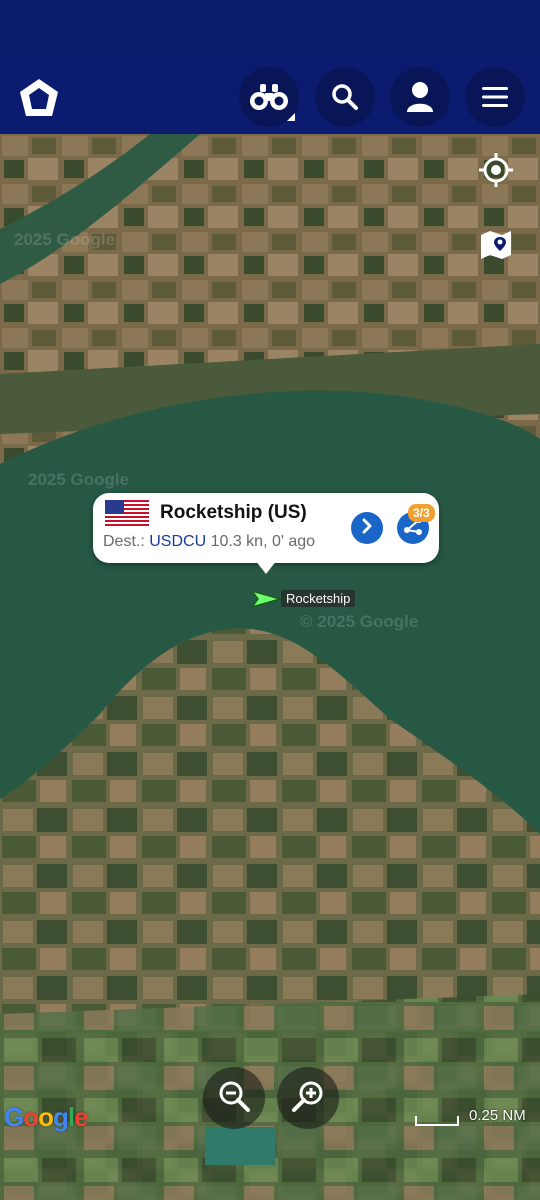  I want to click on map-layers-icon, so click(496, 249).